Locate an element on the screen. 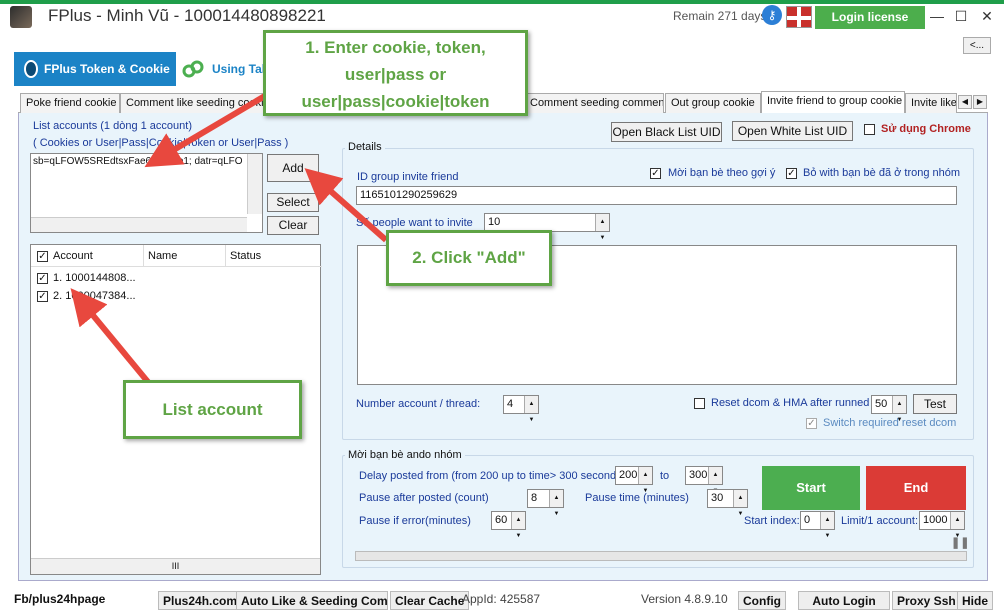 The width and height of the screenshot is (1004, 612). tab-label: Using Tab is located at coordinates (241, 69).